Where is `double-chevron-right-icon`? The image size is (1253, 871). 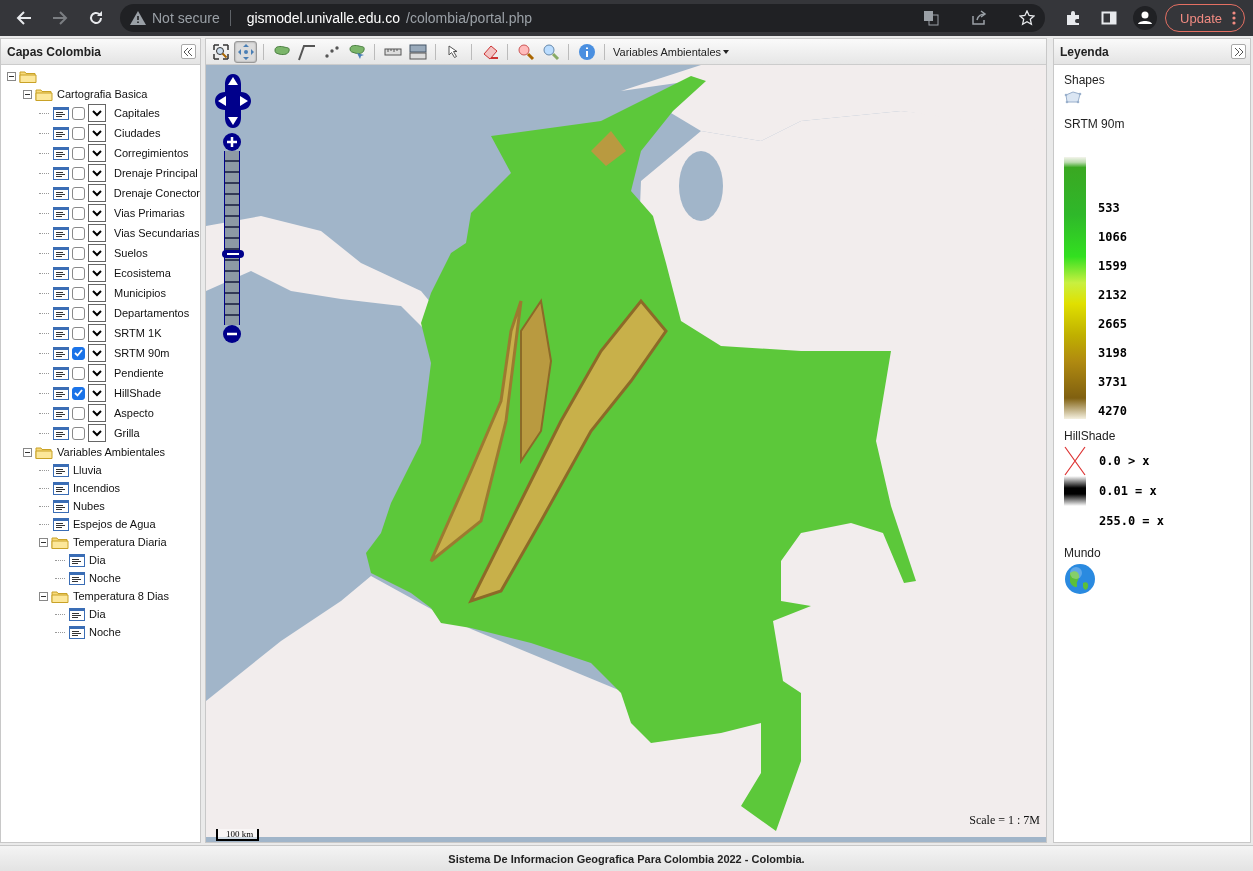 double-chevron-right-icon is located at coordinates (1238, 52).